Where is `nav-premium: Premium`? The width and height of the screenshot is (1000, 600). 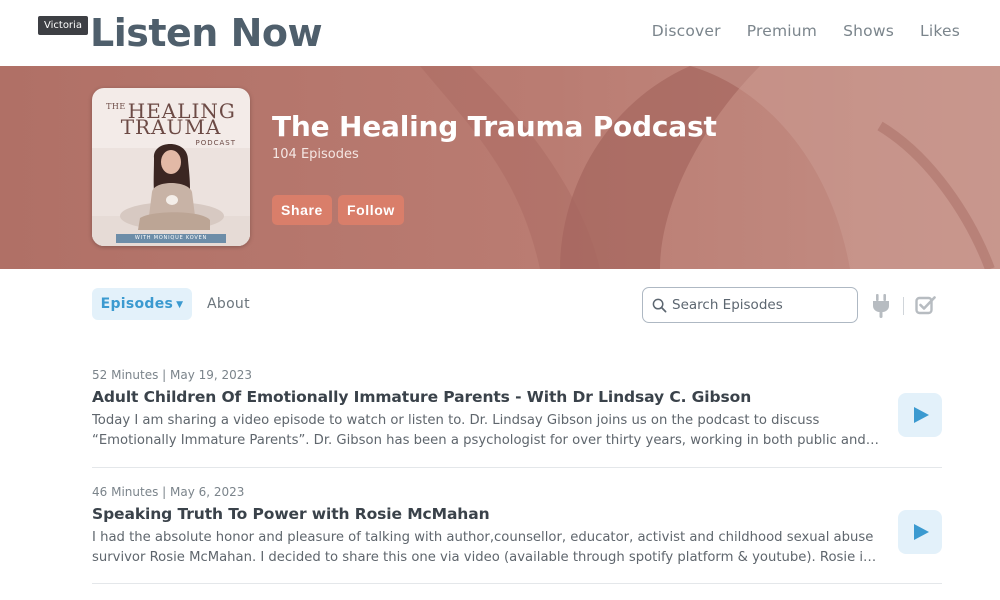 nav-premium: Premium is located at coordinates (782, 31).